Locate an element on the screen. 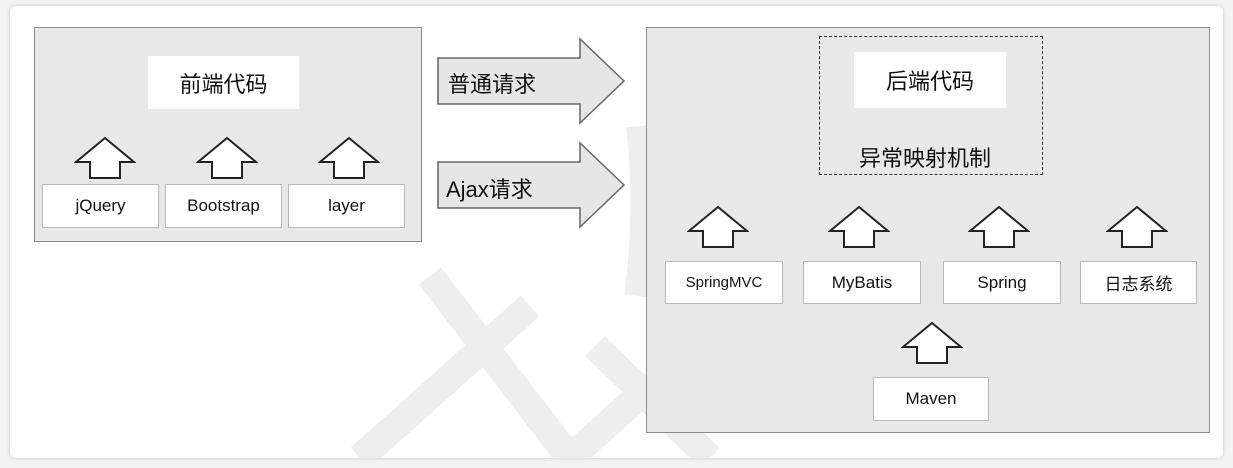  frontend-panel: 前端代码 jQuery Bootstrap layer is located at coordinates (228, 134).